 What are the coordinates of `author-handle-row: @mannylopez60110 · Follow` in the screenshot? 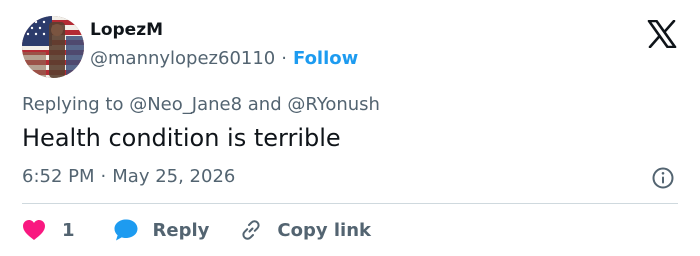 It's located at (224, 58).